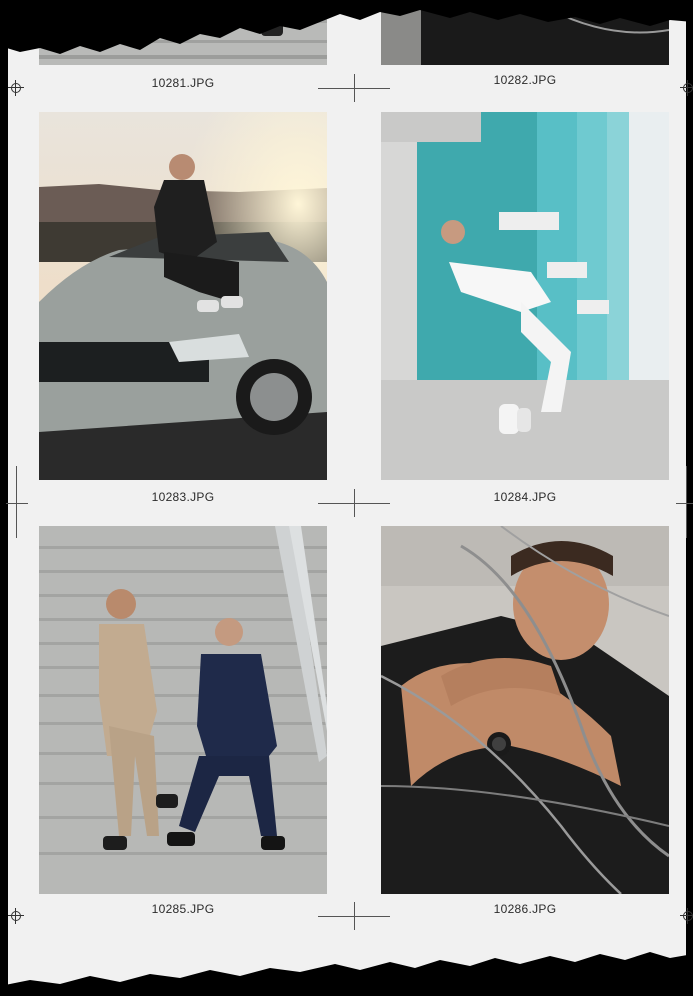 The width and height of the screenshot is (693, 996). I want to click on caption-10284: 10284.JPG, so click(525, 497).